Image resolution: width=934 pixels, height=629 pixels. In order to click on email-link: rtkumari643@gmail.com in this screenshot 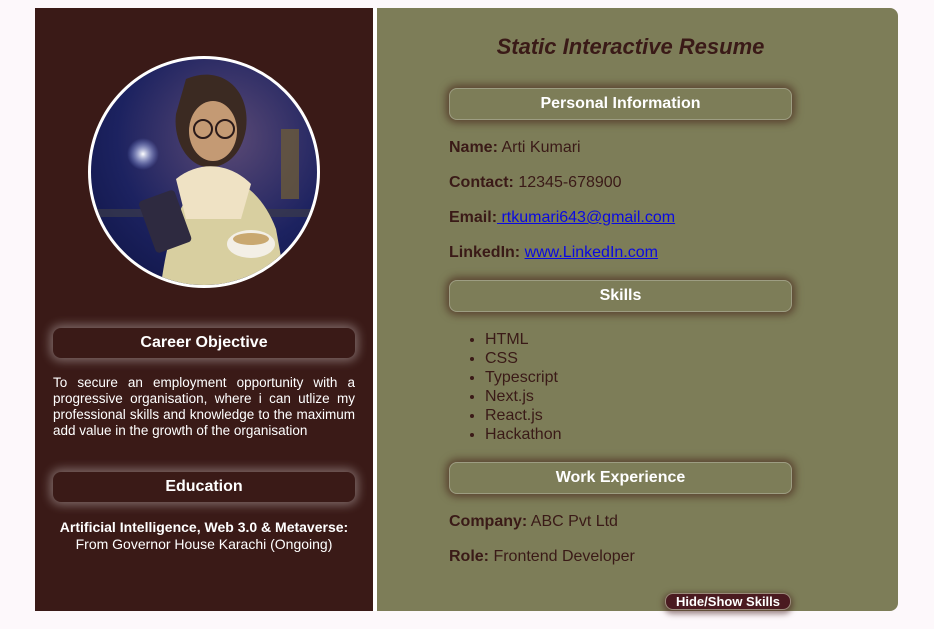, I will do `click(586, 217)`.